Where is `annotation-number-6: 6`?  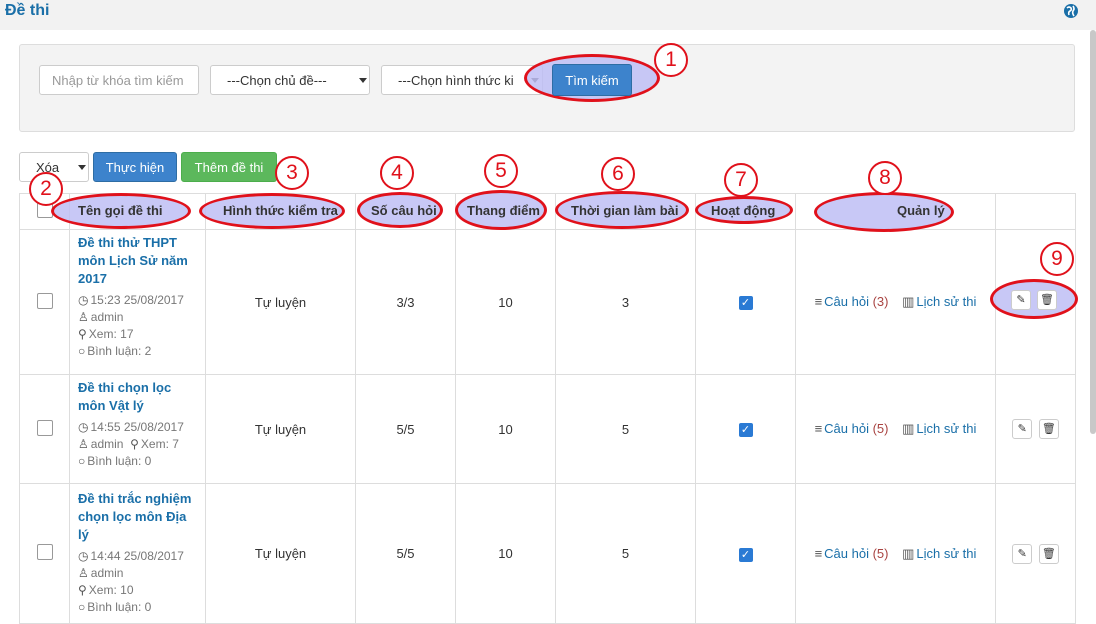 annotation-number-6: 6 is located at coordinates (618, 174).